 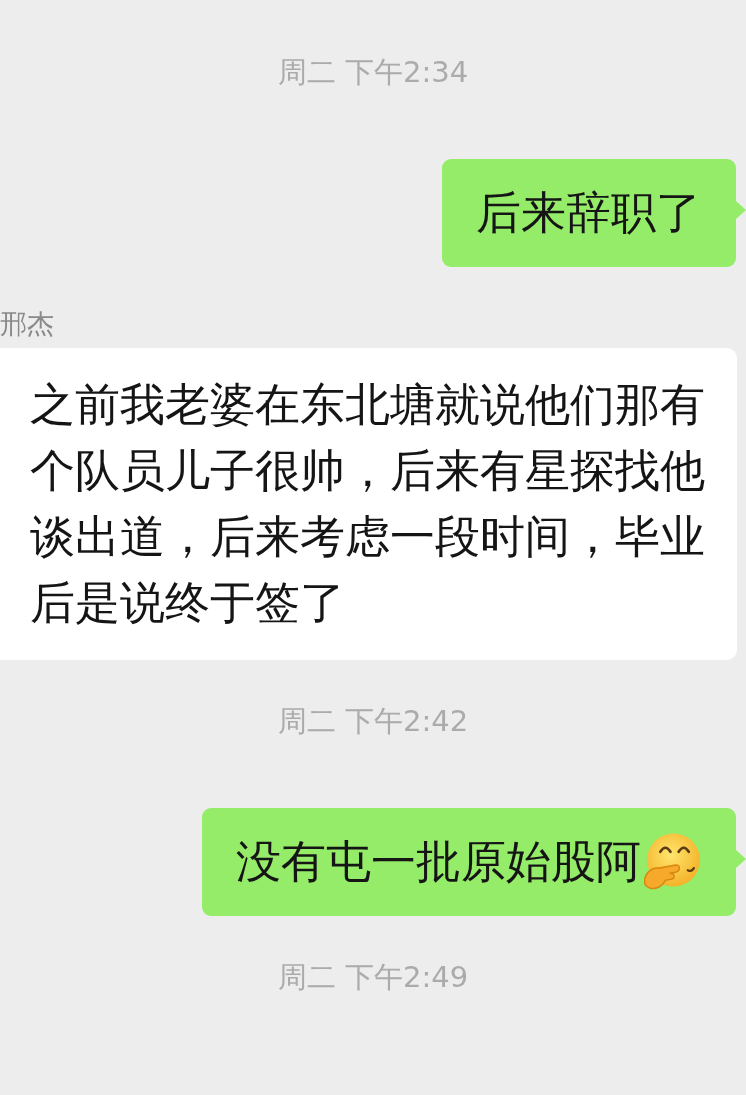 I want to click on timestamp: 周二 下午2:34, so click(x=373, y=72).